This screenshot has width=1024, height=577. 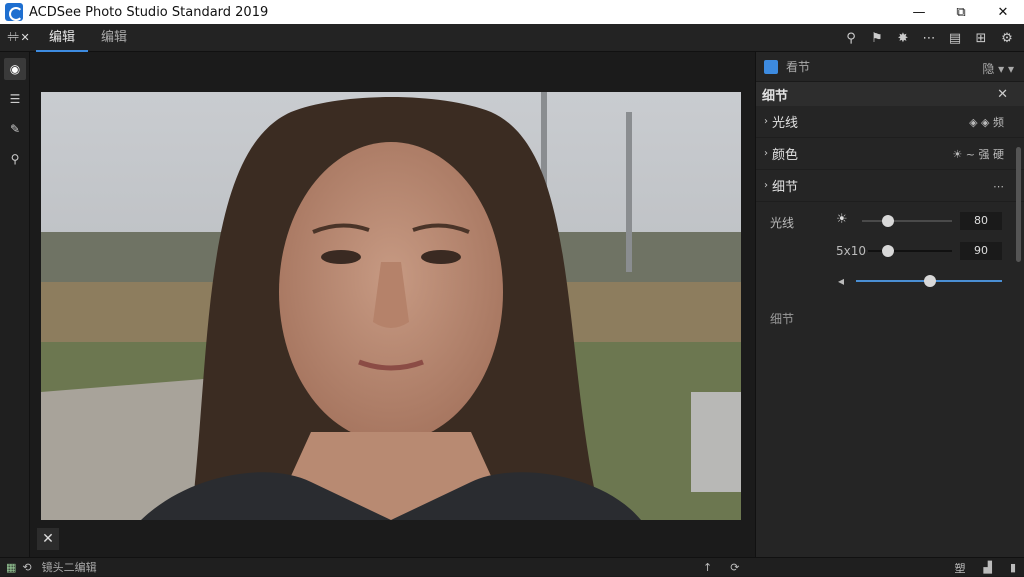 I want to click on status-right: 塑 ▟ ▮, so click(x=985, y=567).